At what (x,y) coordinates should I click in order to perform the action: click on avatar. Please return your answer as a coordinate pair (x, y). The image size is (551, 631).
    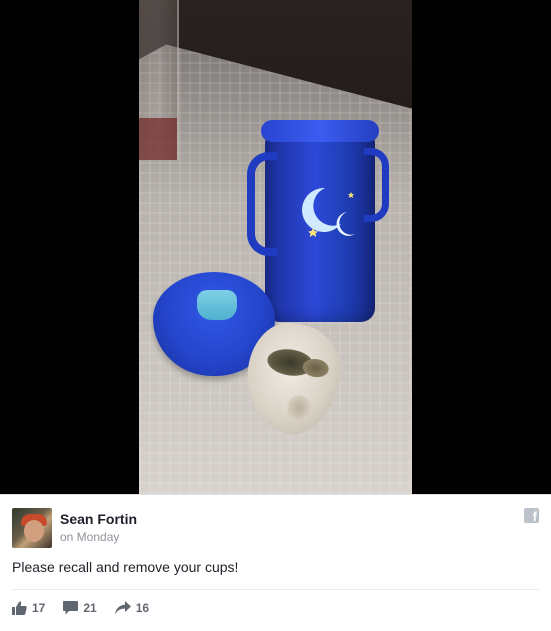
    Looking at the image, I should click on (32, 528).